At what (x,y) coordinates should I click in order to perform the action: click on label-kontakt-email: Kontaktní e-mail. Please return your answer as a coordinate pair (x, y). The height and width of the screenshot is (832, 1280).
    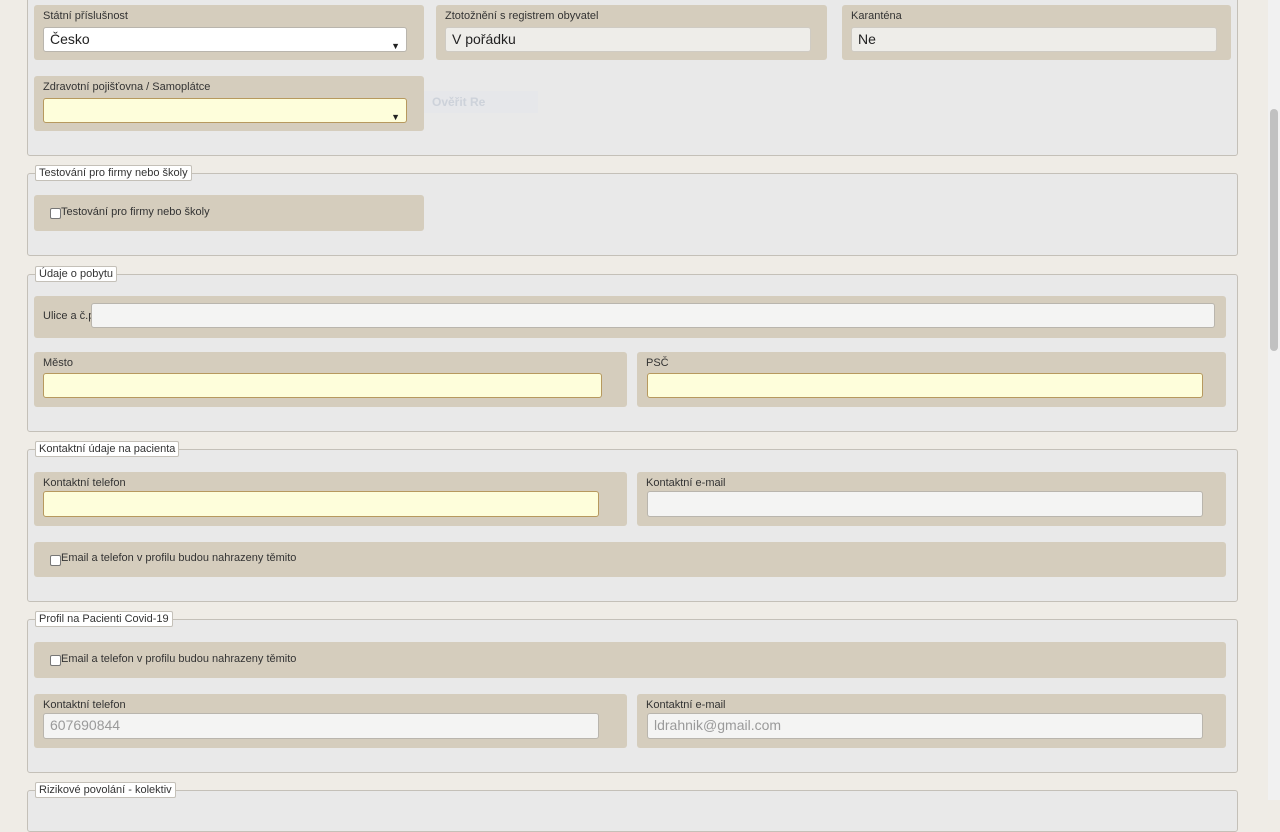
    Looking at the image, I should click on (686, 483).